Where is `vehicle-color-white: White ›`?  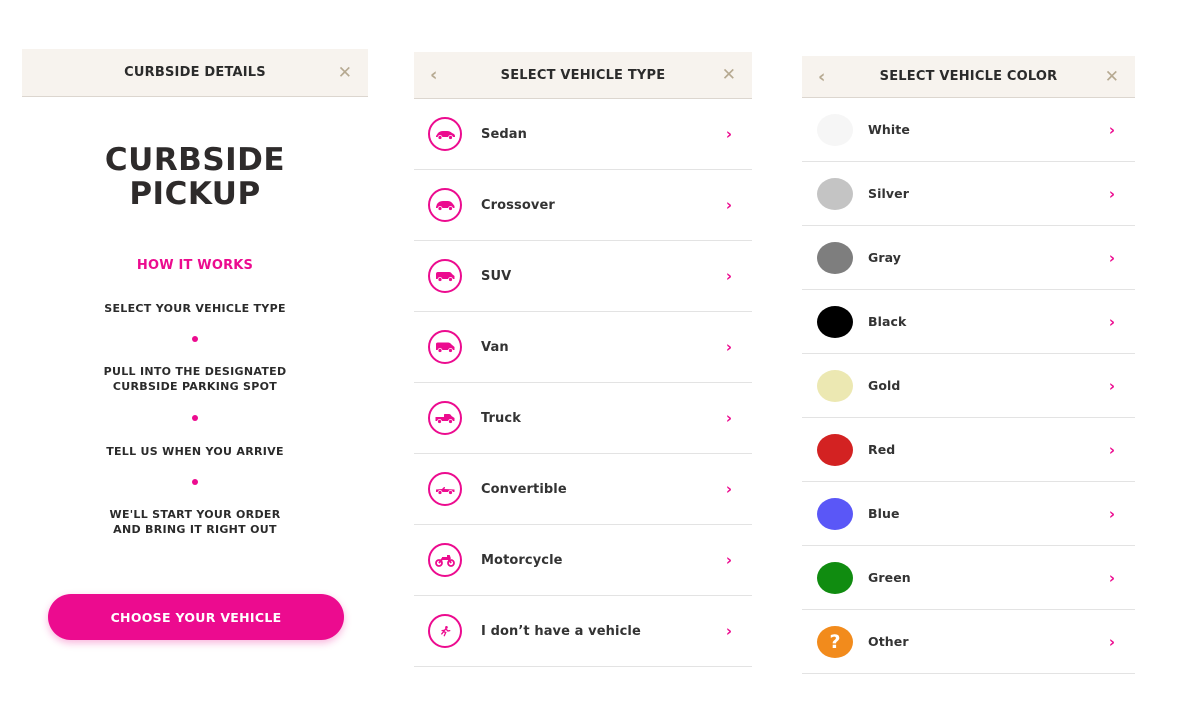
vehicle-color-white: White › is located at coordinates (968, 130).